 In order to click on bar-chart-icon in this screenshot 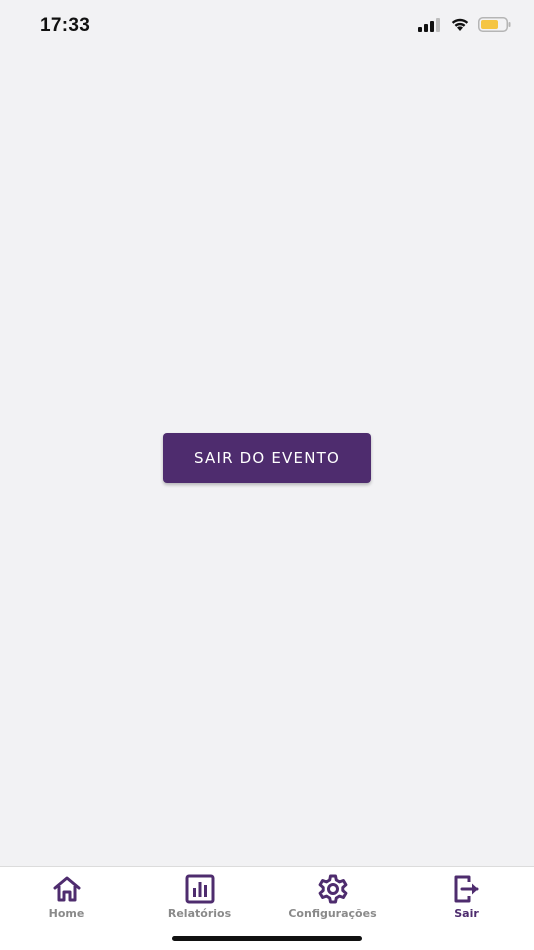, I will do `click(200, 889)`.